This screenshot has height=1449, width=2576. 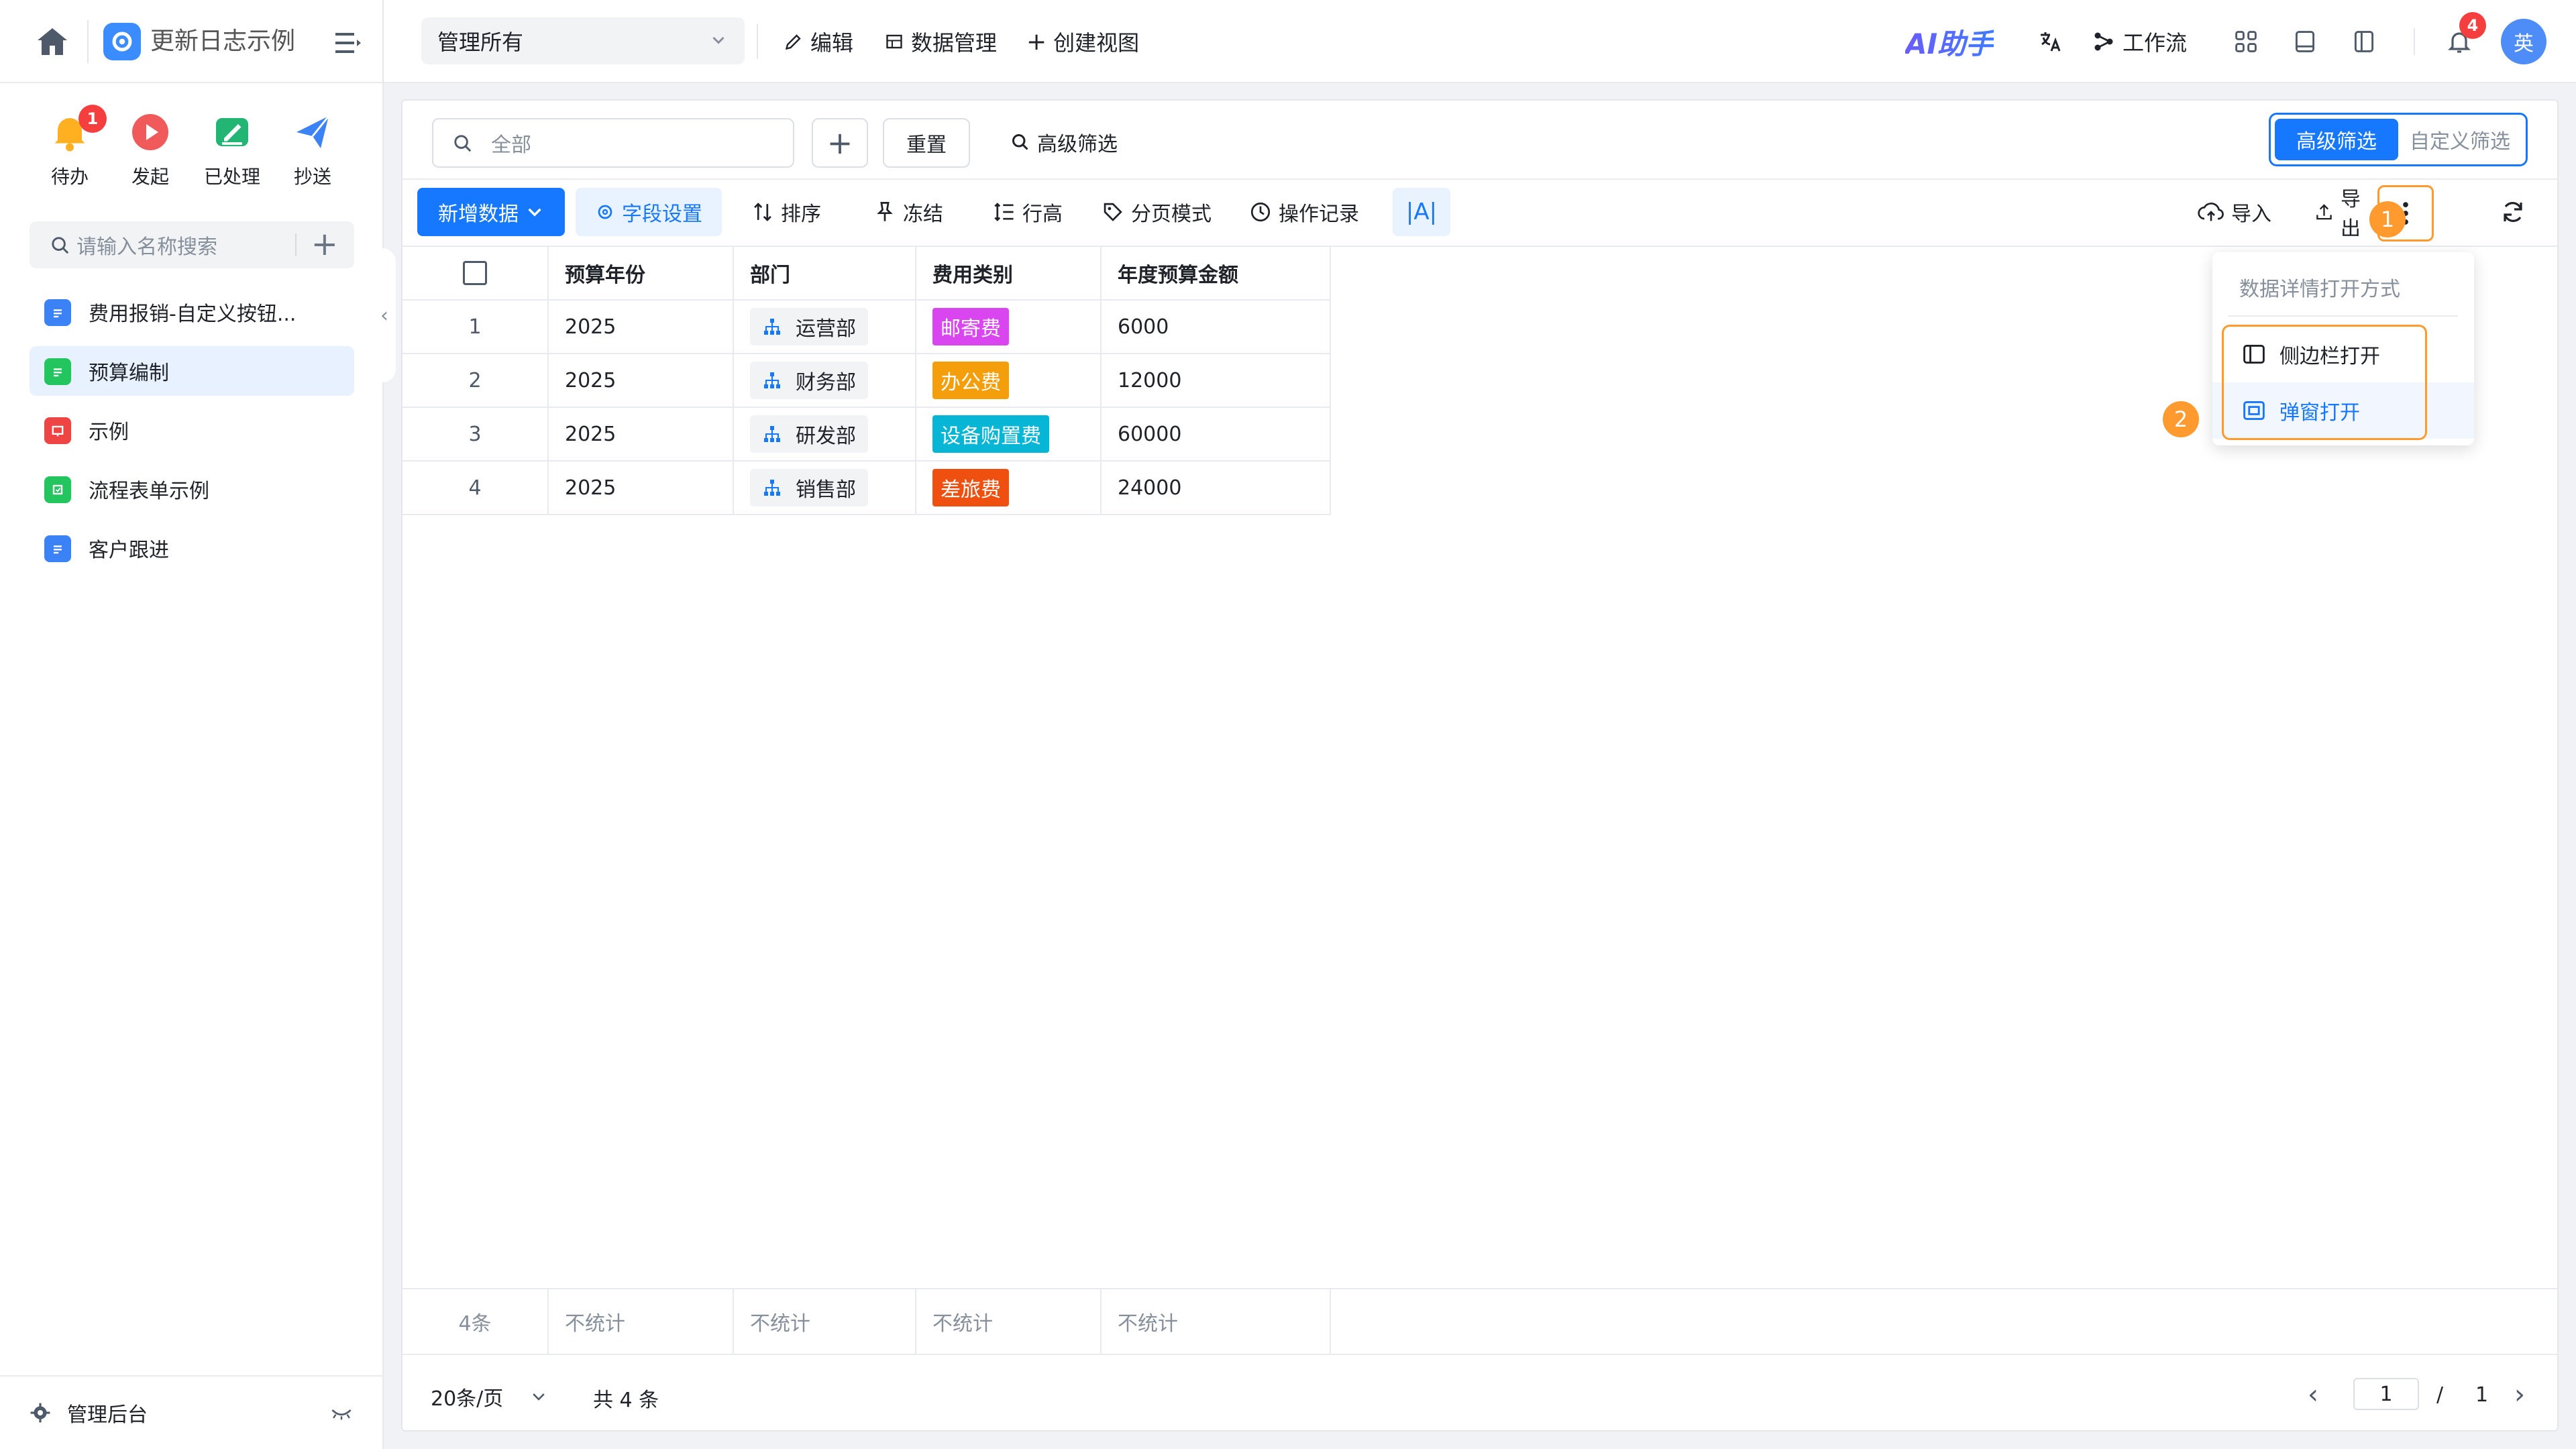 What do you see at coordinates (626, 1400) in the screenshot?
I see `total-count: 共 4 条` at bounding box center [626, 1400].